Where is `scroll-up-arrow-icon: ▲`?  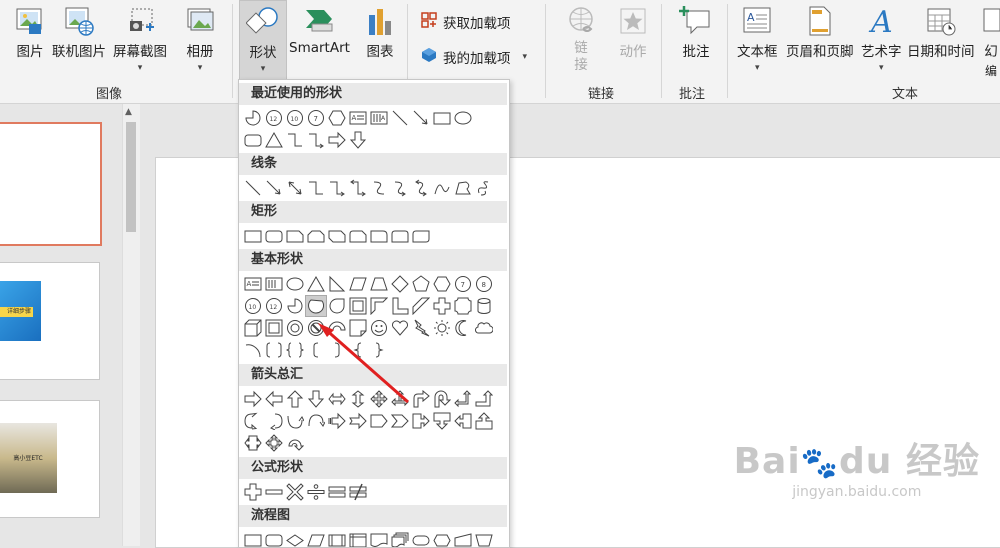 scroll-up-arrow-icon: ▲ is located at coordinates (128, 112).